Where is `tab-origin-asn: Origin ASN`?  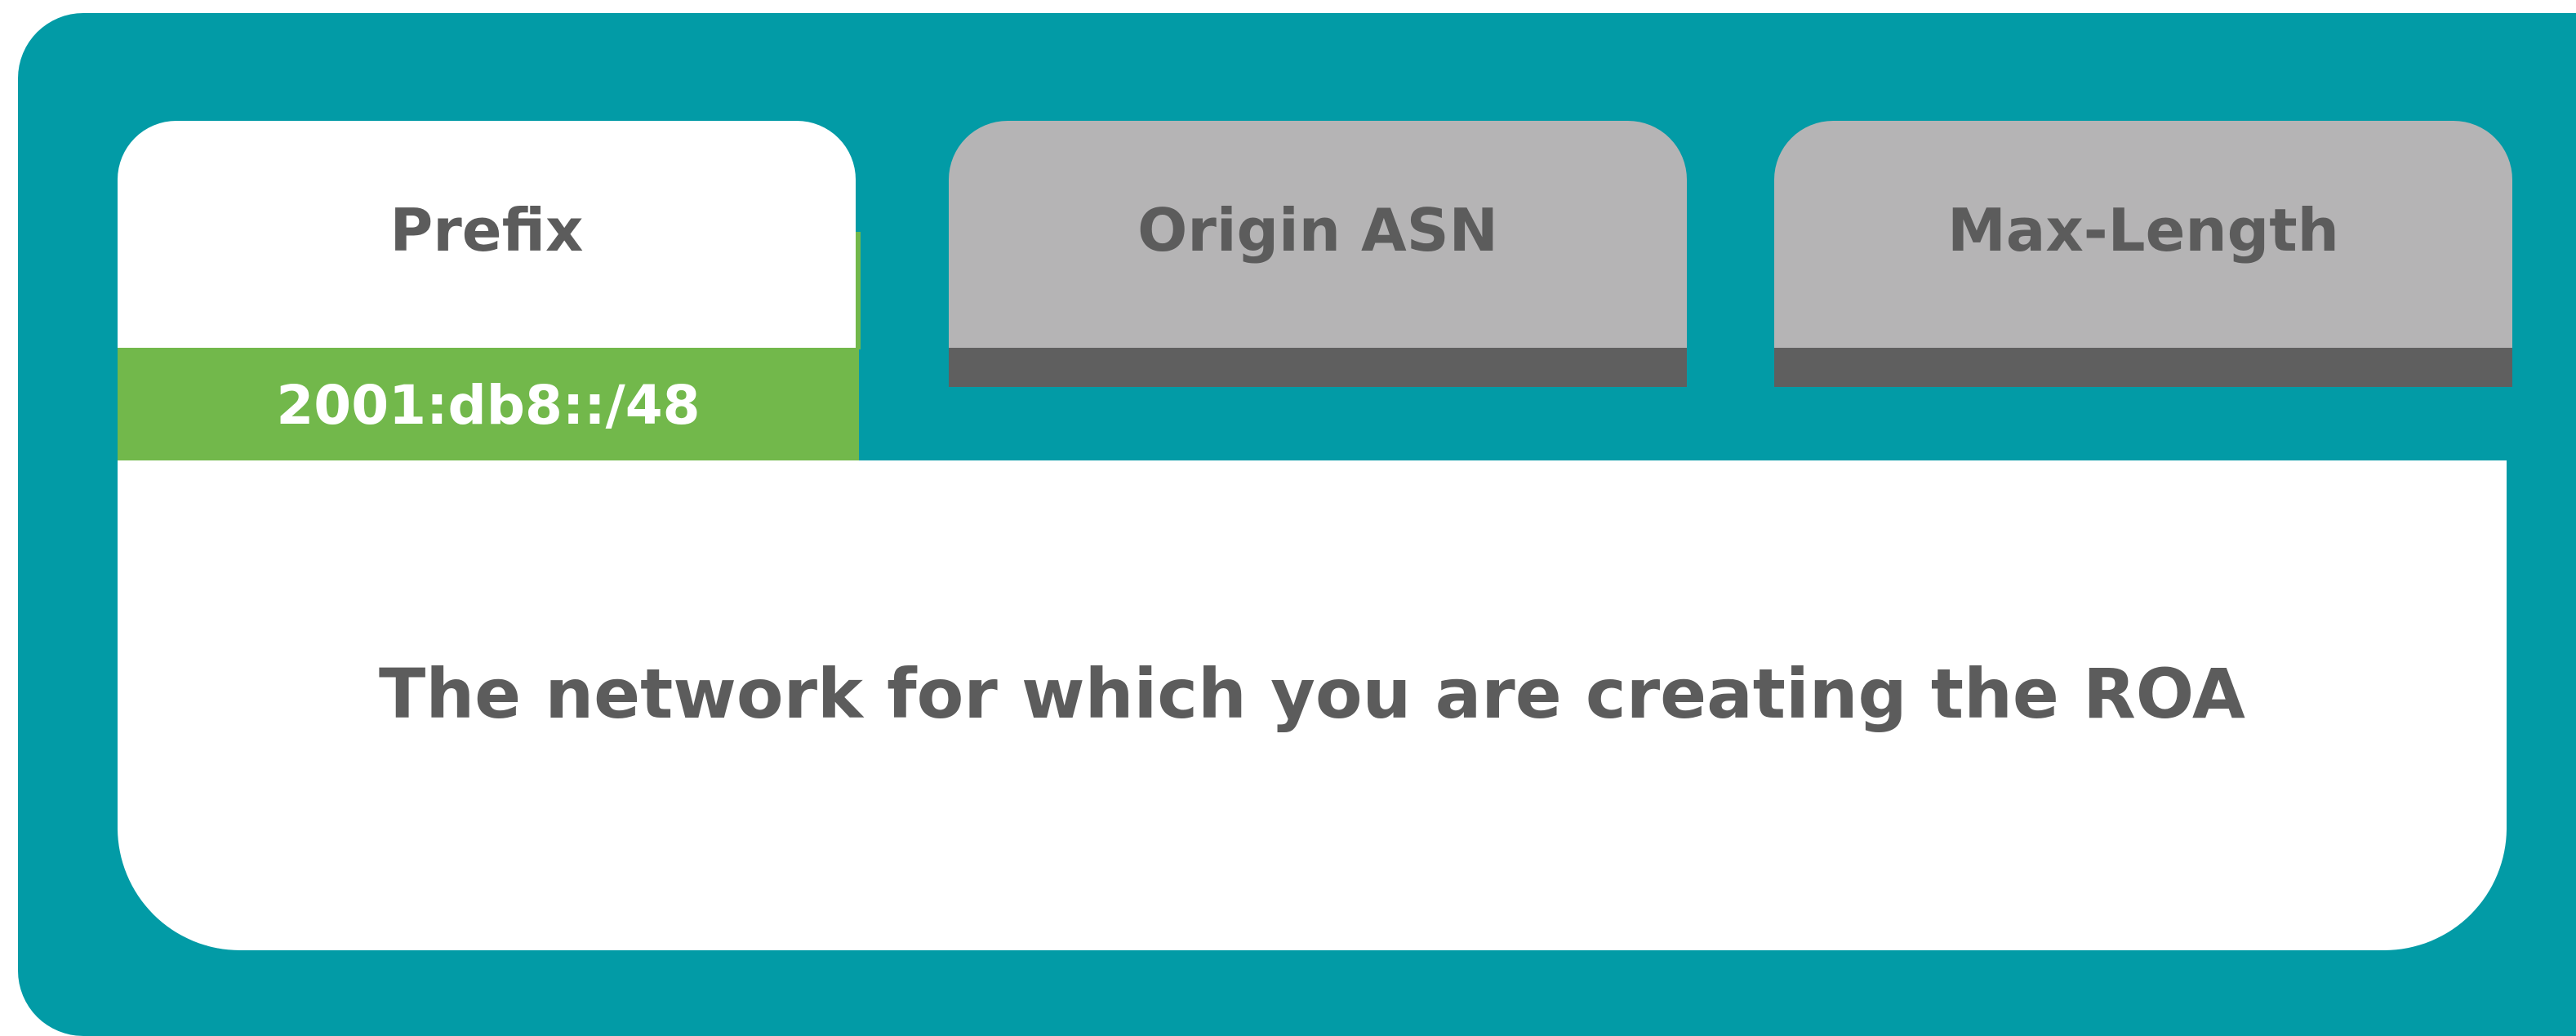 tab-origin-asn: Origin ASN is located at coordinates (1318, 235).